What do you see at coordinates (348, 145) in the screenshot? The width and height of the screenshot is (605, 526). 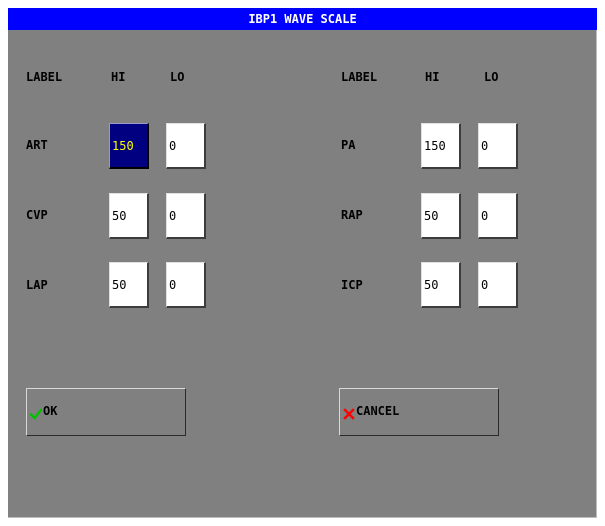 I see `row-label-pa: PA` at bounding box center [348, 145].